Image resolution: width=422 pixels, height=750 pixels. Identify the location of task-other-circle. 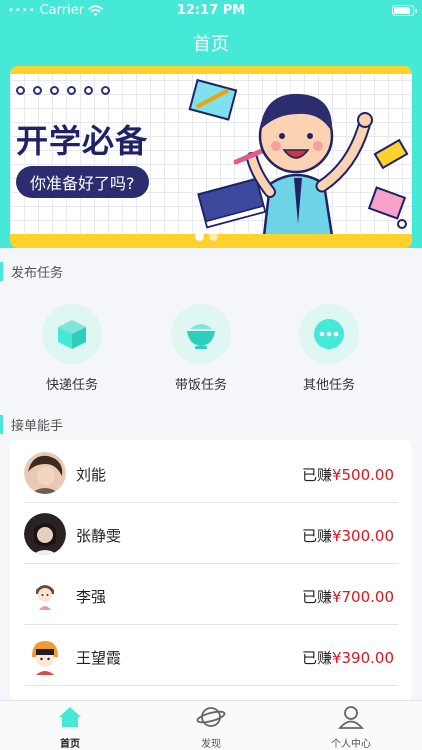
(329, 334).